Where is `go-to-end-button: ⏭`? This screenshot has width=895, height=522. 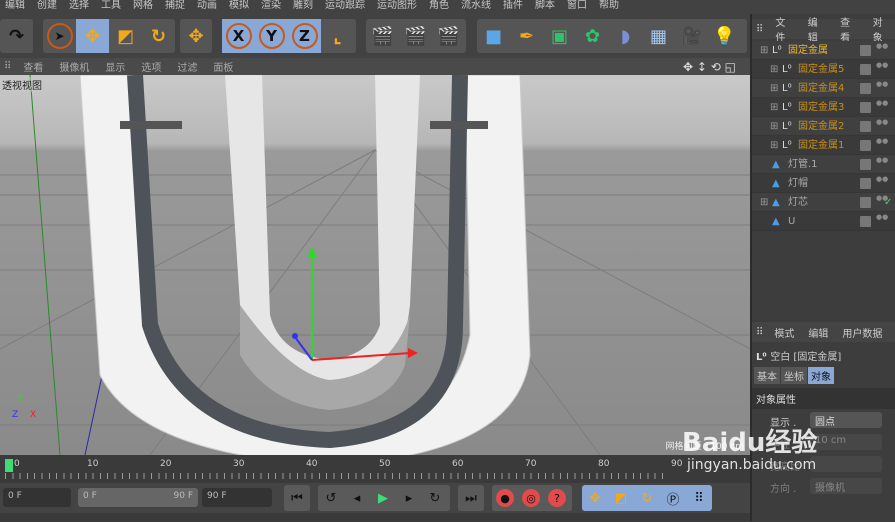
go-to-end-button: ⏭ is located at coordinates (471, 498).